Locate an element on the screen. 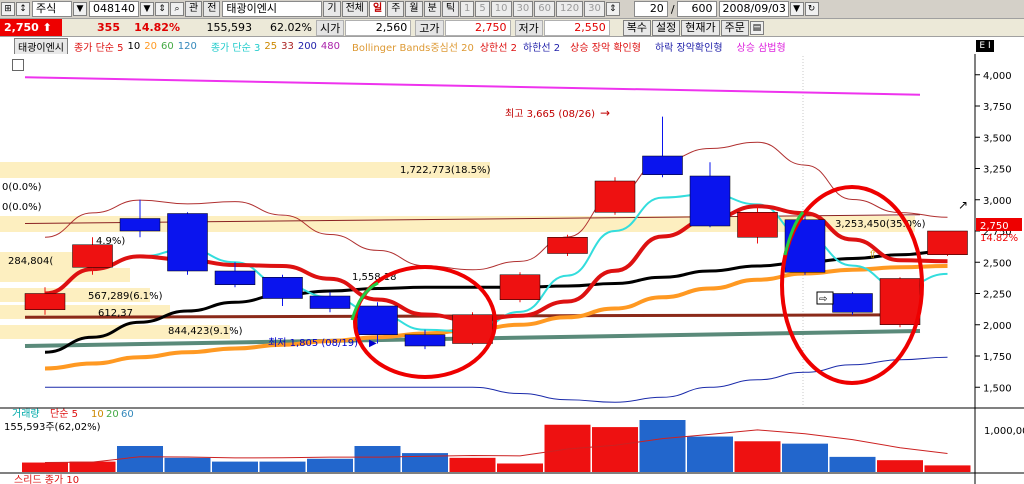  low-annotation: 최저 1,805 (08/19) is located at coordinates (313, 343).